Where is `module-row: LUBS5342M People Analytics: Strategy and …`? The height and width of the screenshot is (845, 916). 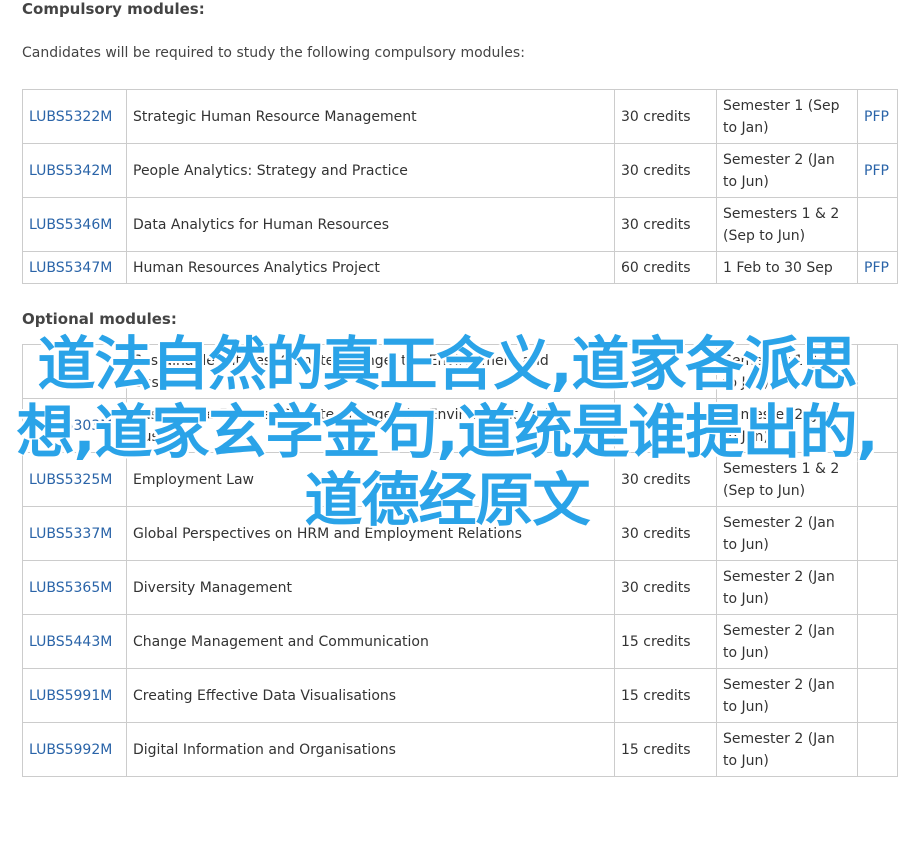 module-row: LUBS5342M People Analytics: Strategy and … is located at coordinates (460, 170).